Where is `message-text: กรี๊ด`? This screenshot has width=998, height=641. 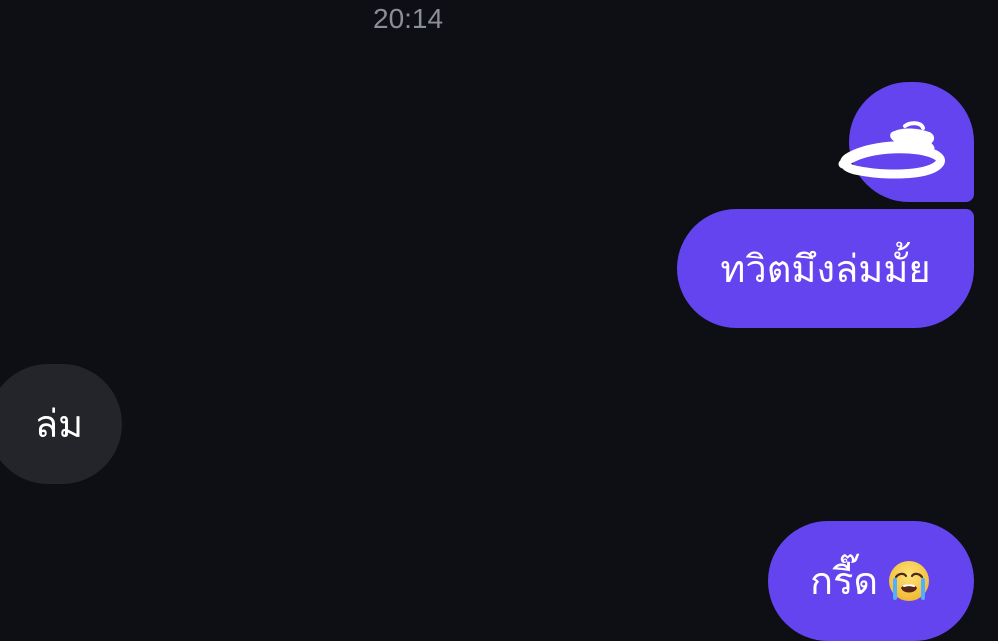
message-text: กรี๊ด is located at coordinates (844, 581).